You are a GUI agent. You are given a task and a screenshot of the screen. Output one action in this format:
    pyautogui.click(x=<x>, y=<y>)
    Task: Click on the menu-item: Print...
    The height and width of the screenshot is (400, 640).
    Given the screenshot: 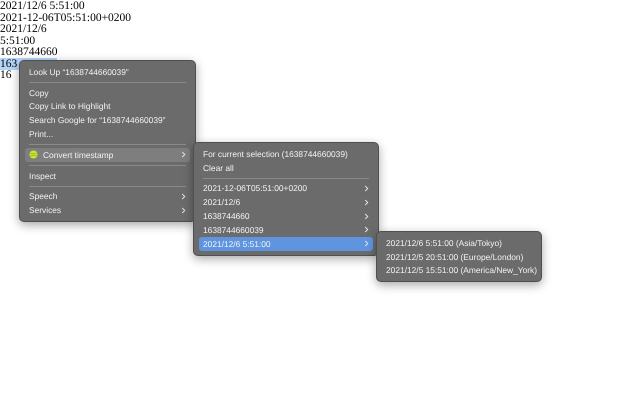 What is the action you would take?
    pyautogui.click(x=107, y=134)
    